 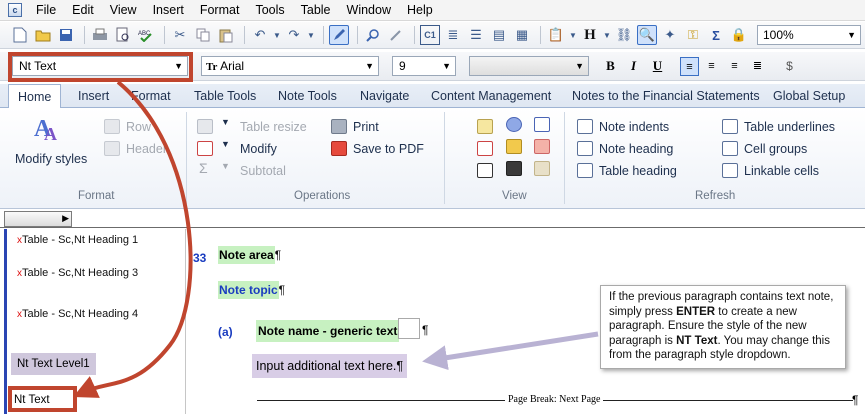 What do you see at coordinates (510, 351) in the screenshot?
I see `callout-arrow` at bounding box center [510, 351].